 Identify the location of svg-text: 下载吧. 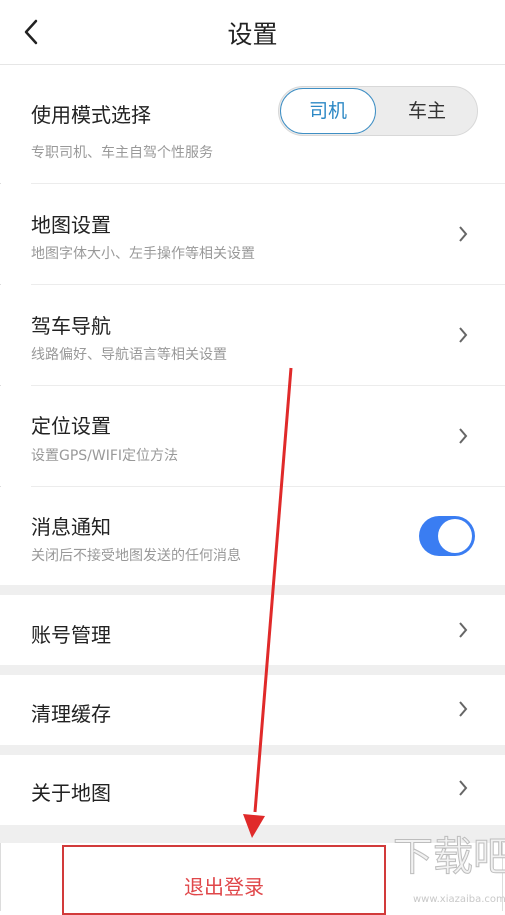
(449, 857).